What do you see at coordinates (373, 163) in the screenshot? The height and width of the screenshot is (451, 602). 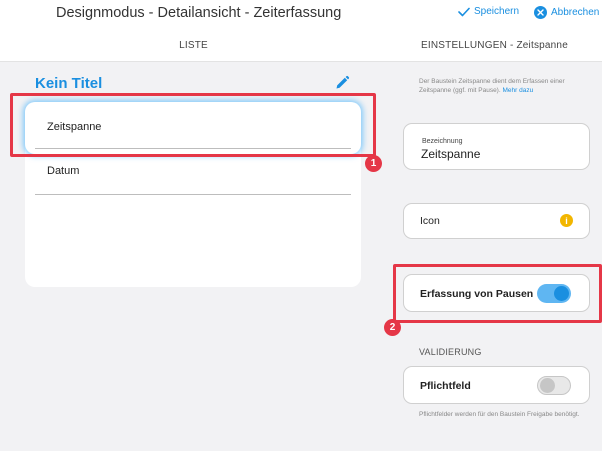 I see `step-badge-1: 1` at bounding box center [373, 163].